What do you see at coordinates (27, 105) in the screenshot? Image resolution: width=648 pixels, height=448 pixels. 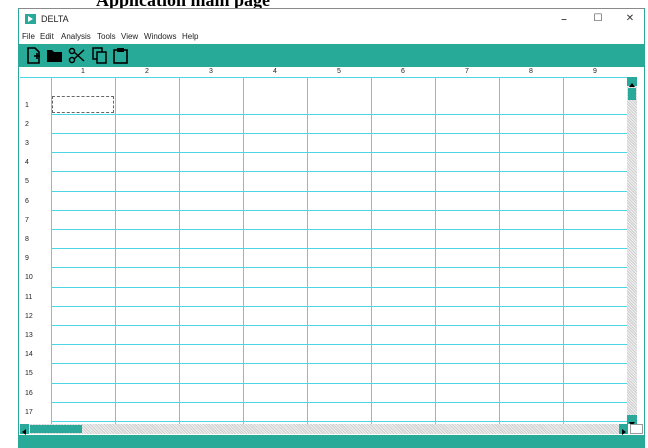 I see `row-header: 1` at bounding box center [27, 105].